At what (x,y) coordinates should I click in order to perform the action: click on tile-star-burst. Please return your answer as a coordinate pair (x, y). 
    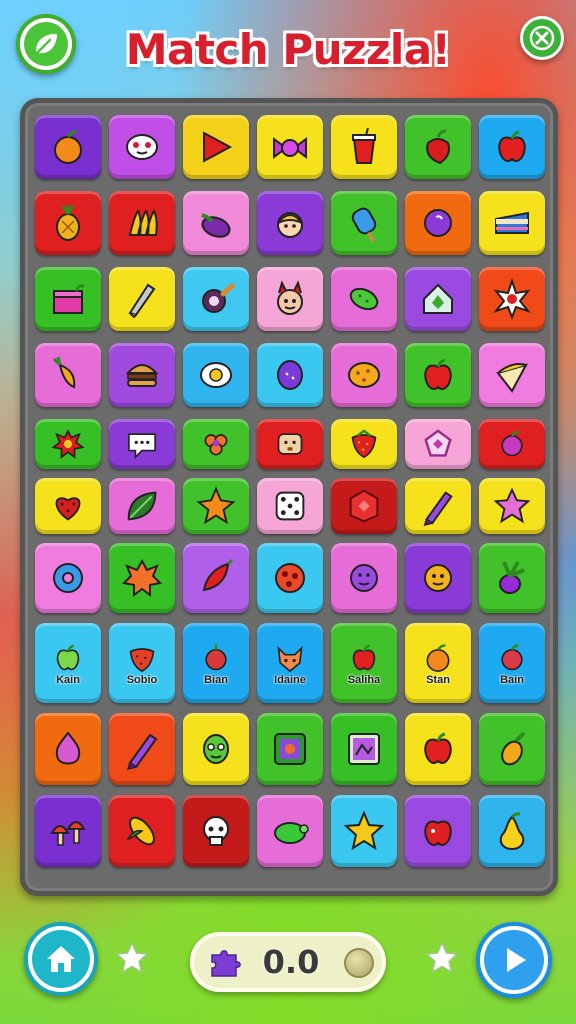
    Looking at the image, I should click on (512, 299).